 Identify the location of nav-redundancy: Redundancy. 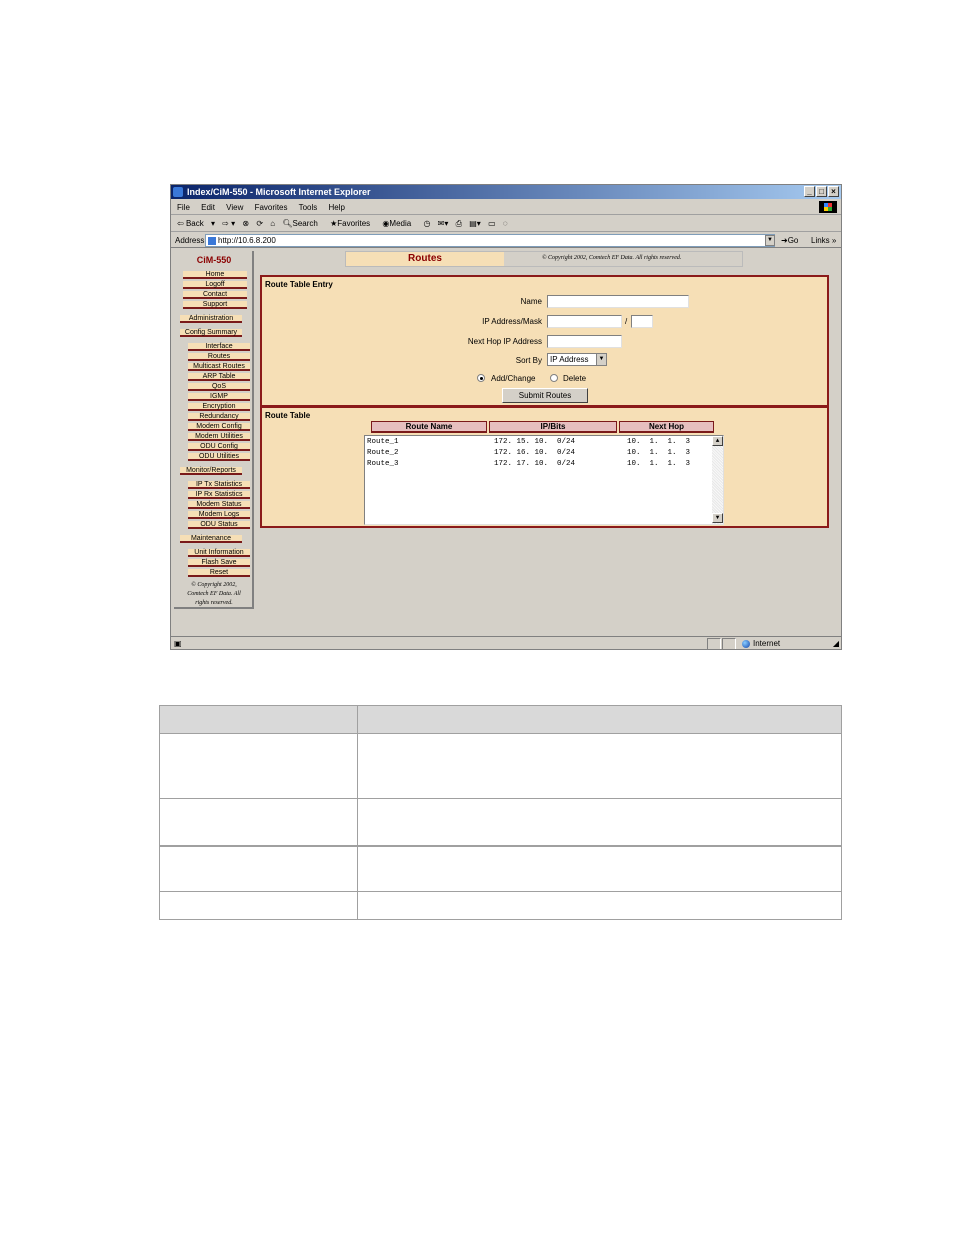
(219, 417).